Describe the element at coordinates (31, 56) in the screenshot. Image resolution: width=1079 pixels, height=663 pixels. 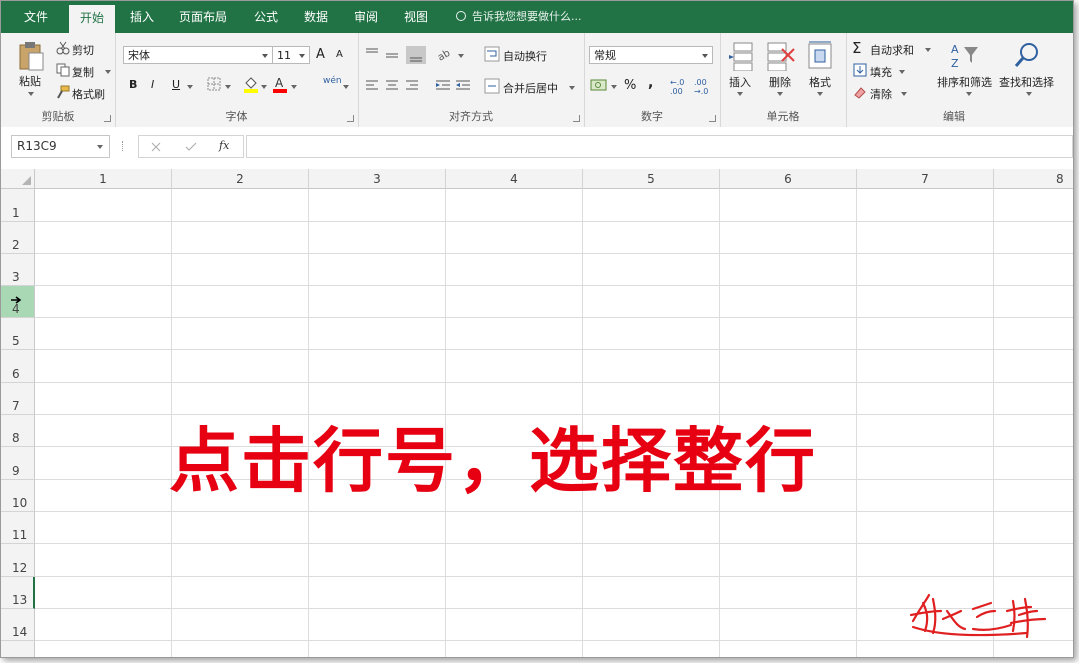
I see `paste-icon` at that location.